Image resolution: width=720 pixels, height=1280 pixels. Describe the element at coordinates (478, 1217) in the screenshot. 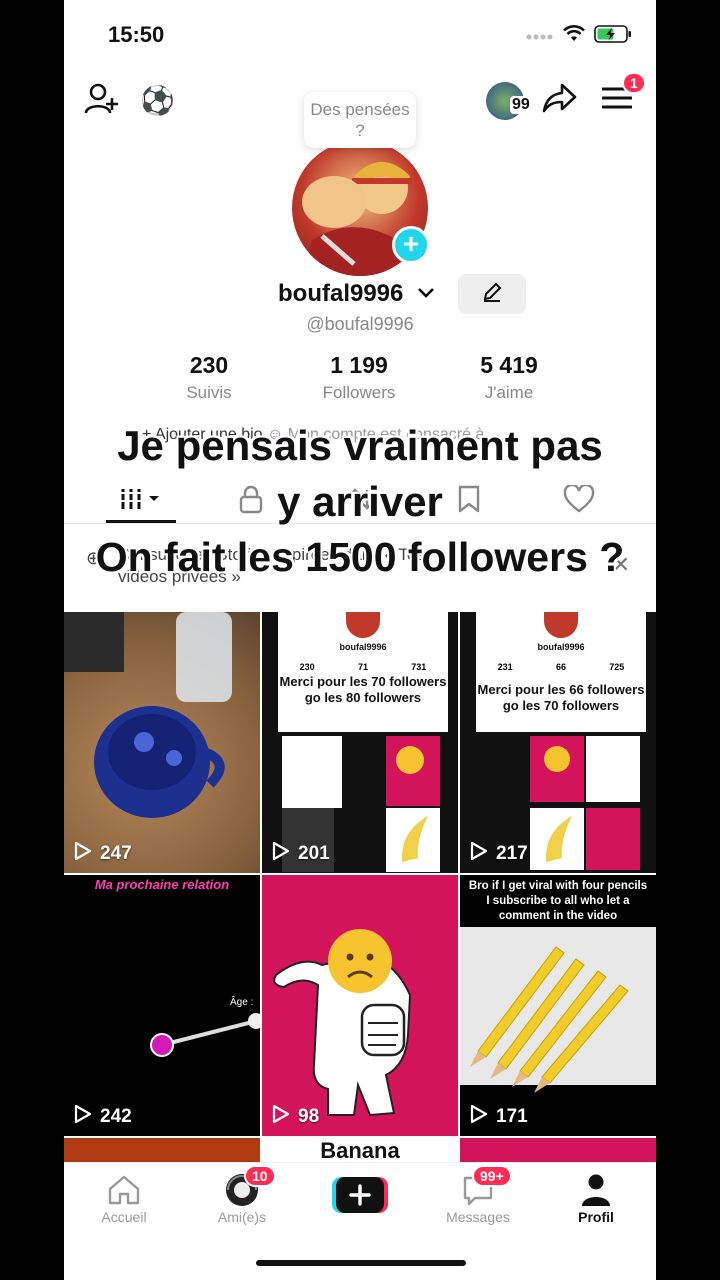

I see `nav-label: Messages` at that location.